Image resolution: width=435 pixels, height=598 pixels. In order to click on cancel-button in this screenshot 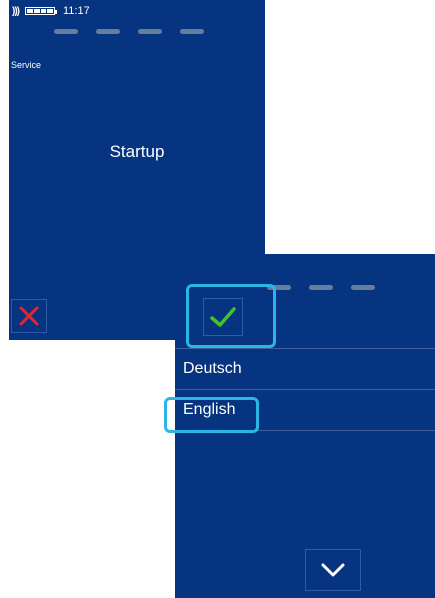, I will do `click(29, 316)`.